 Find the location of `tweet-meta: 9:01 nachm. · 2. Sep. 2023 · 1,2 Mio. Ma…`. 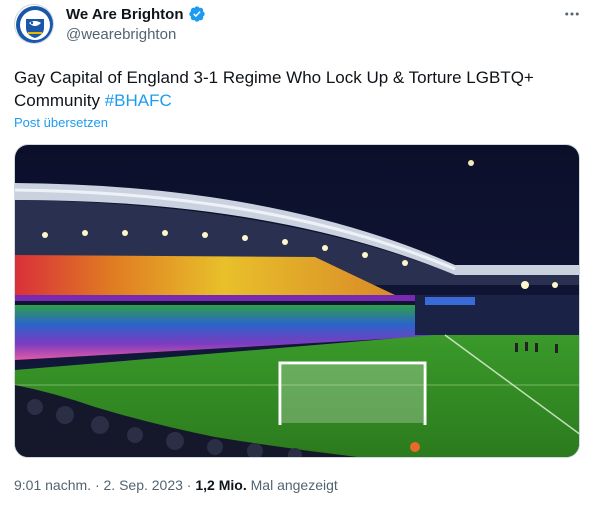

tweet-meta: 9:01 nachm. · 2. Sep. 2023 · 1,2 Mio. Ma… is located at coordinates (176, 485).